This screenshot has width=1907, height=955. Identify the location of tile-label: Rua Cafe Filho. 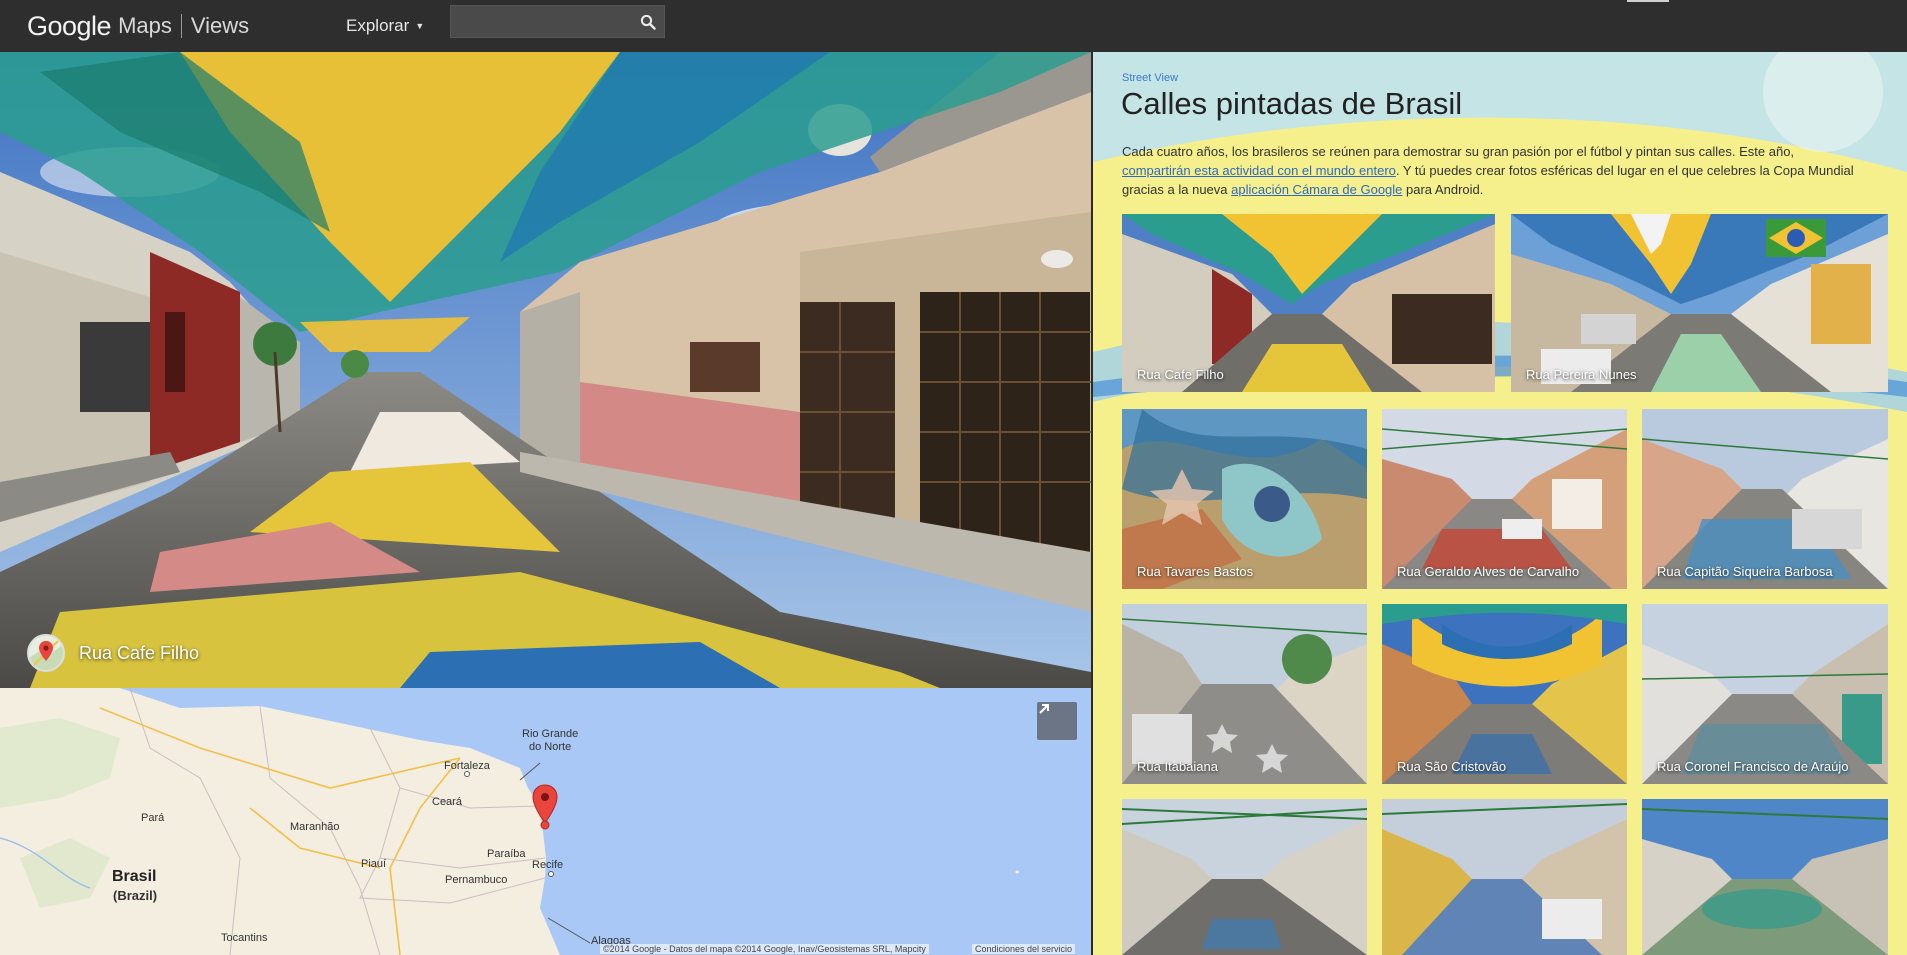
(1180, 374).